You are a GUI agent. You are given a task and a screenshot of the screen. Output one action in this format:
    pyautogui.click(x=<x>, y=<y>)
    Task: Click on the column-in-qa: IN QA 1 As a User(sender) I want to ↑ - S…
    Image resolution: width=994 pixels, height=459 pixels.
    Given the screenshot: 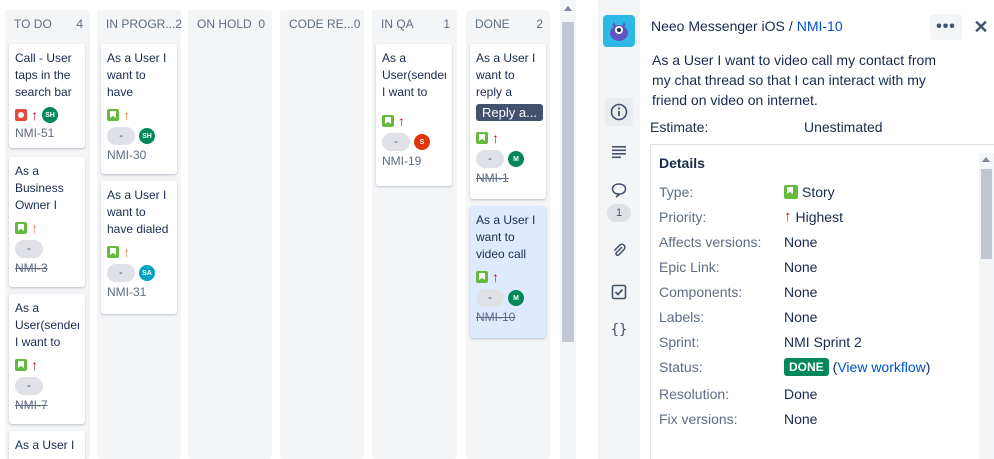 What is the action you would take?
    pyautogui.click(x=414, y=234)
    